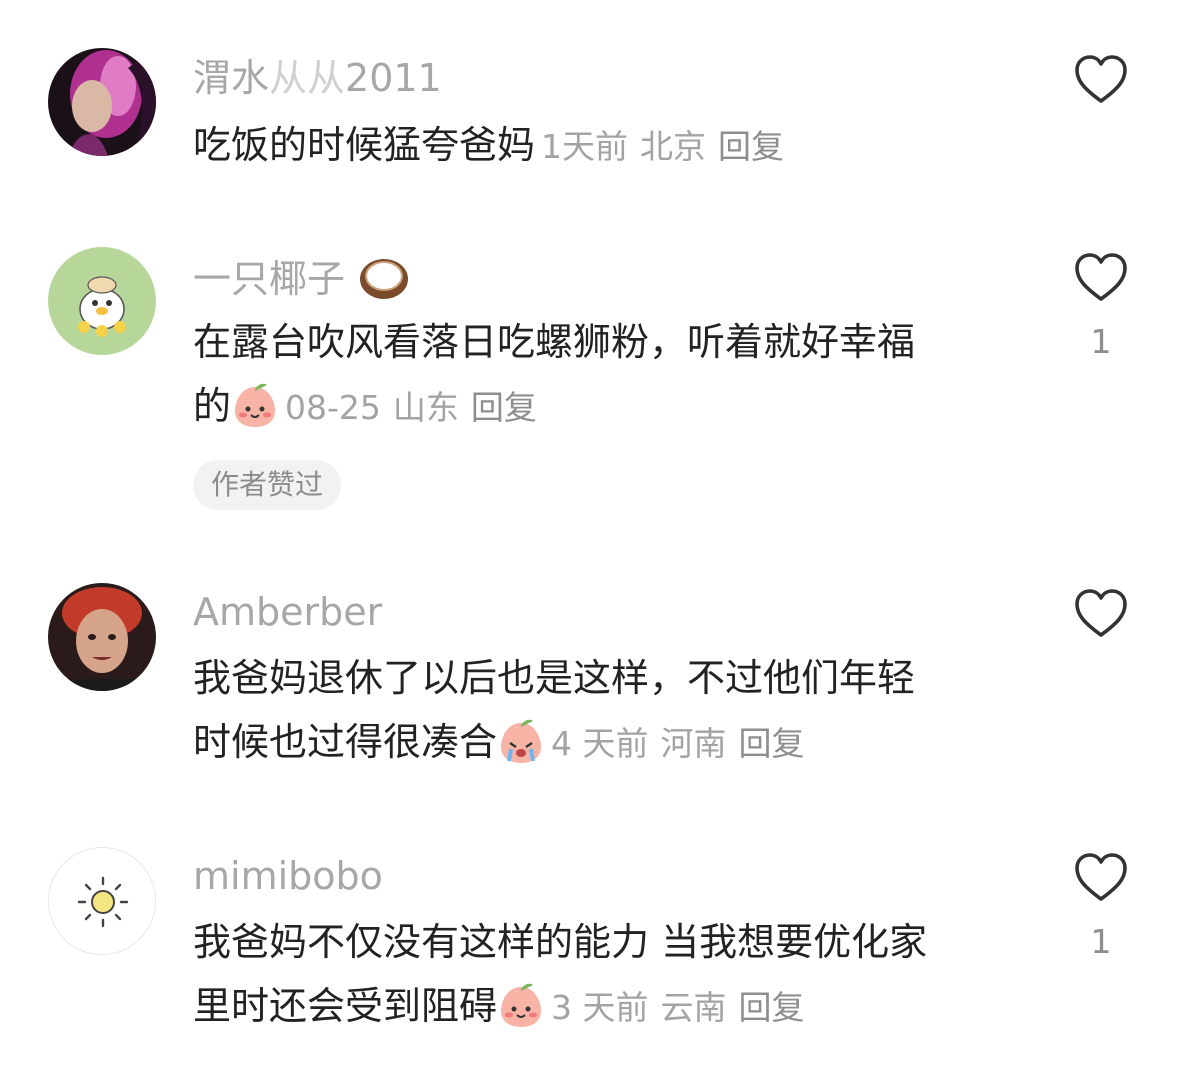  I want to click on comment-text: 吃饭的时候猛夸爸妈 1天前 北京 回复, so click(593, 146).